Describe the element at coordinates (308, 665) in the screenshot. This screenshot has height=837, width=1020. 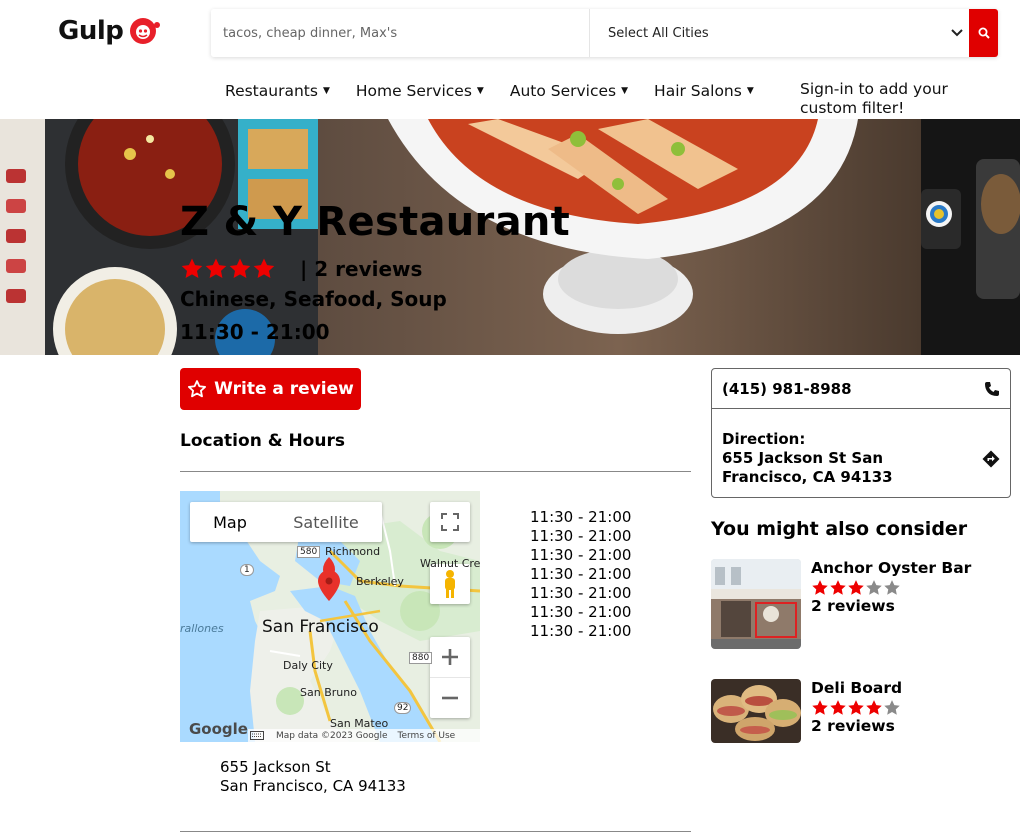
I see `map-label-daly-city: Daly City` at that location.